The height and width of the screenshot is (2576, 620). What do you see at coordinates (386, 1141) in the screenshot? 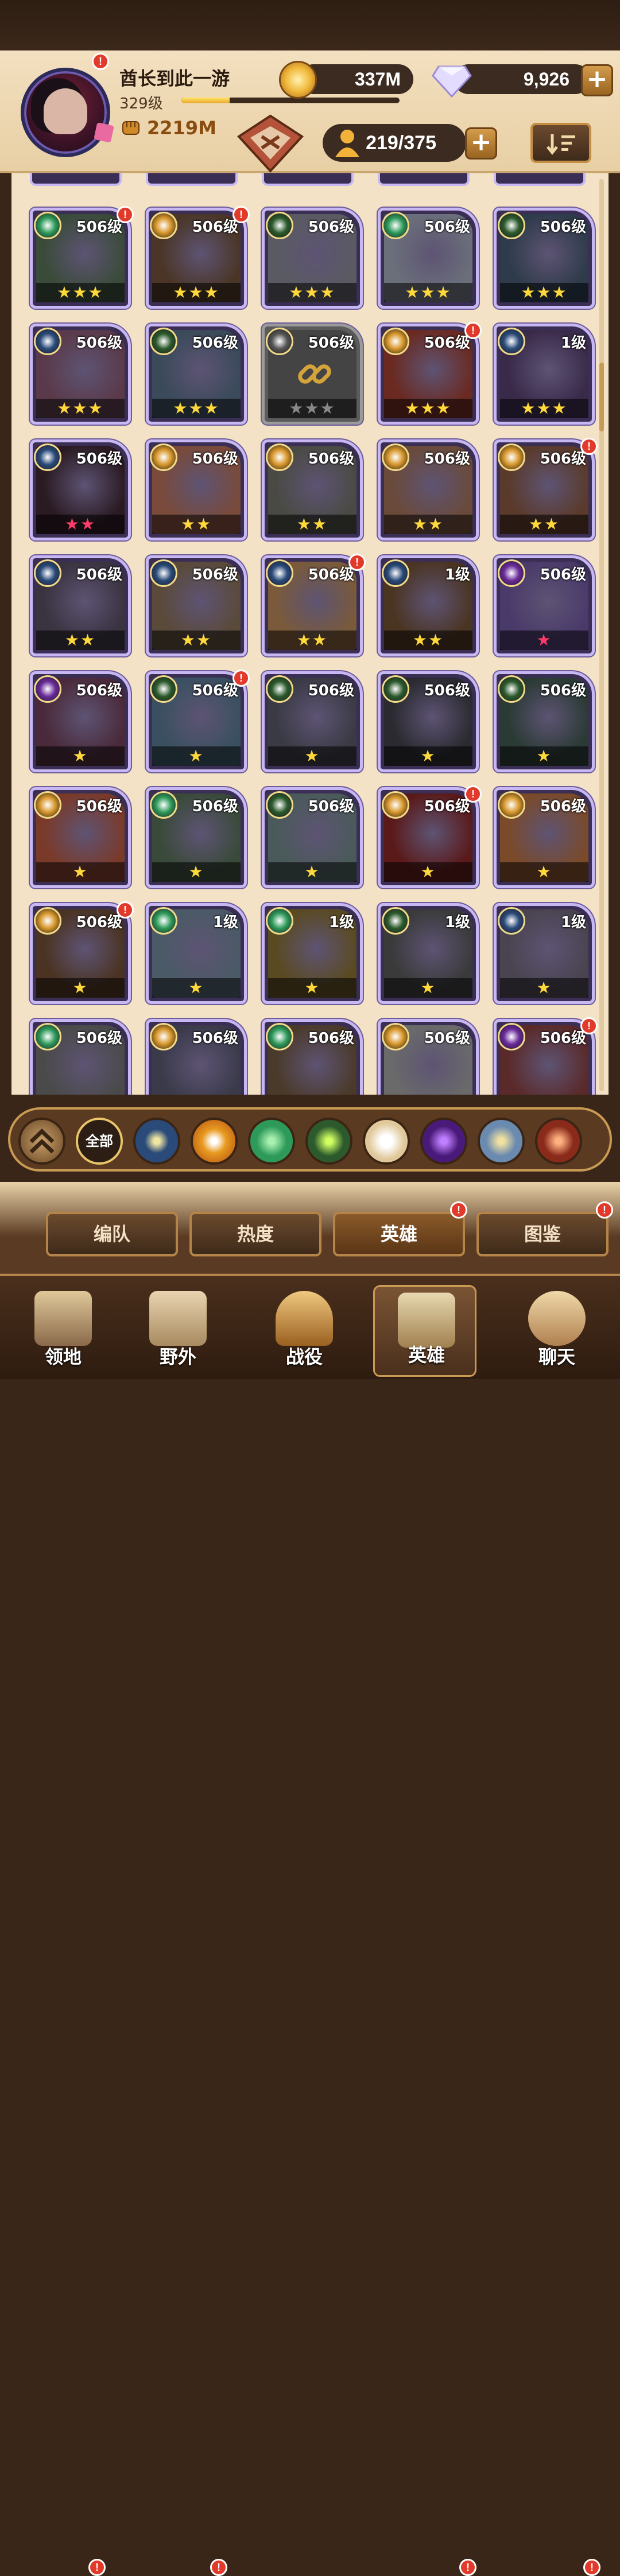
I see `dawn-faction-icon` at bounding box center [386, 1141].